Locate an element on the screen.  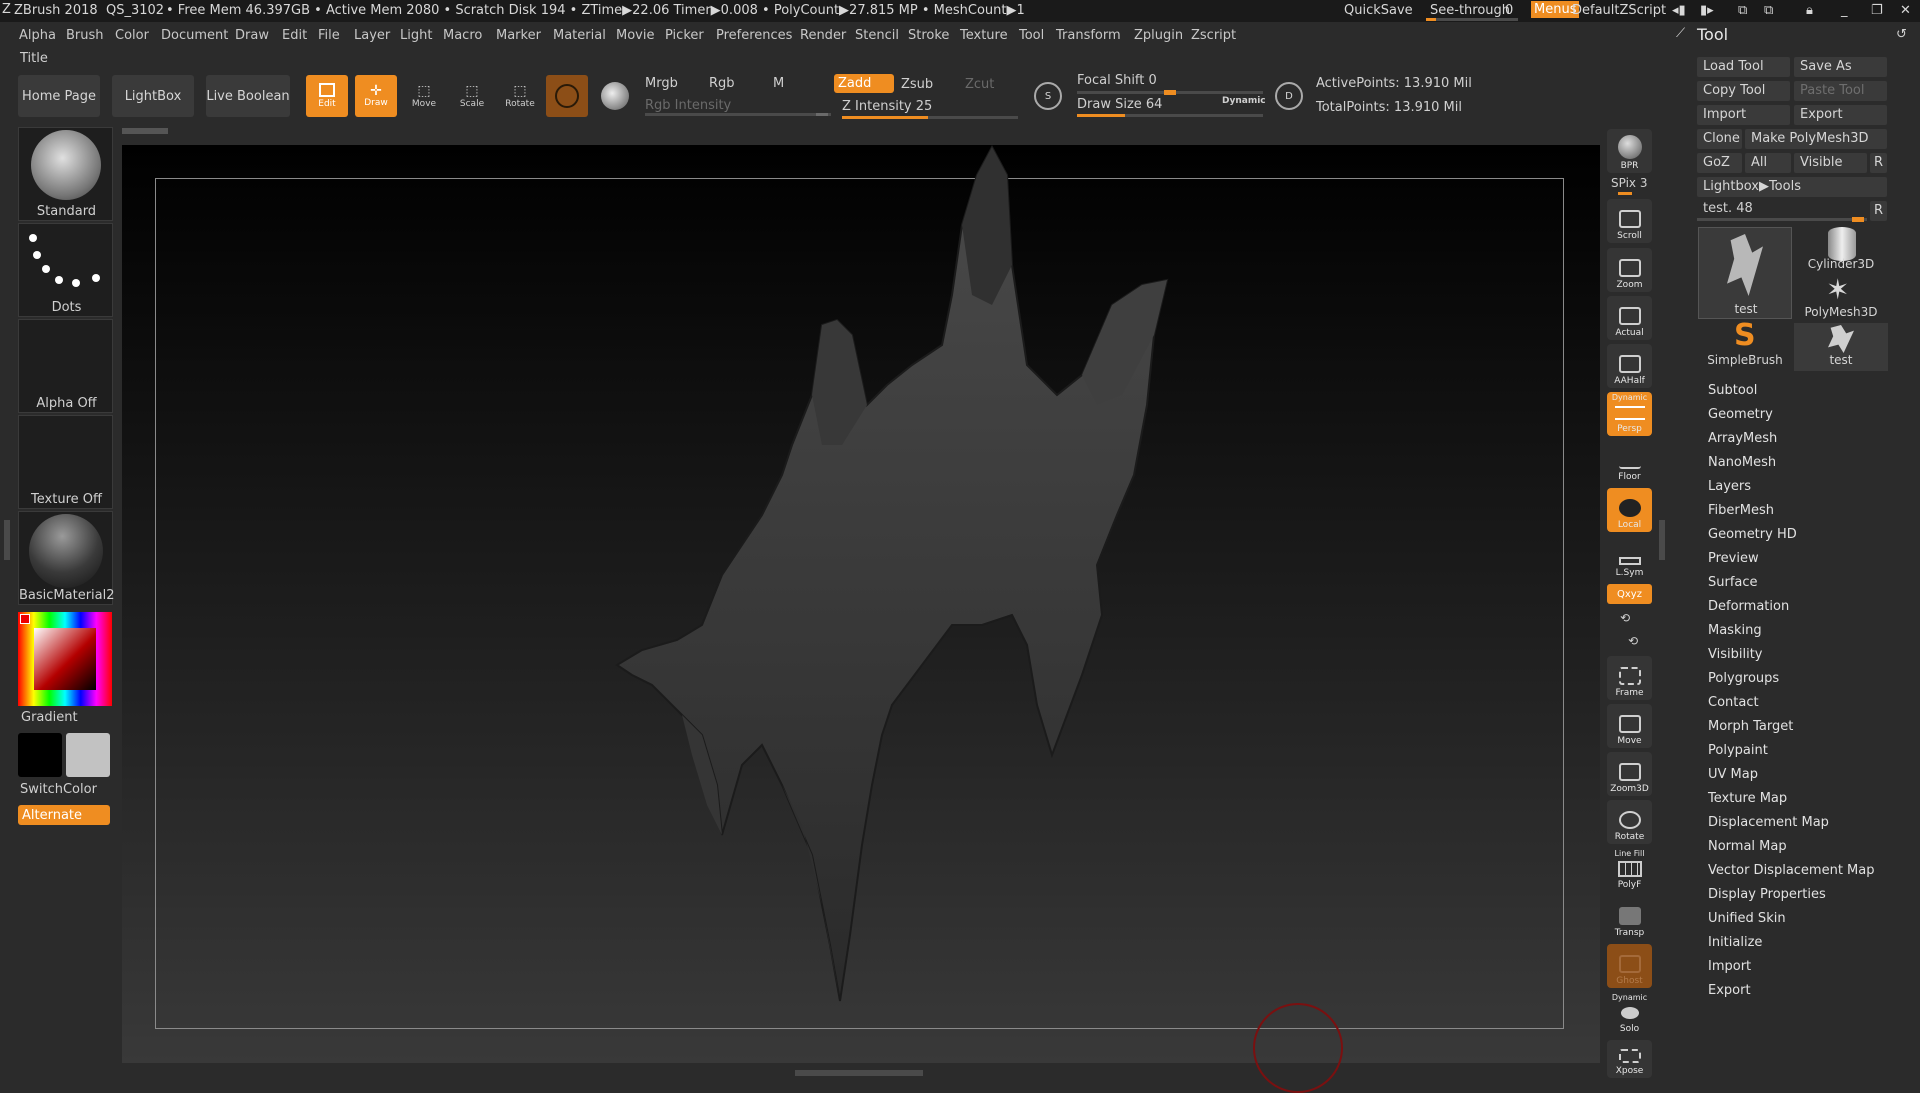
left-panel-collapse-handle is located at coordinates (7, 540).